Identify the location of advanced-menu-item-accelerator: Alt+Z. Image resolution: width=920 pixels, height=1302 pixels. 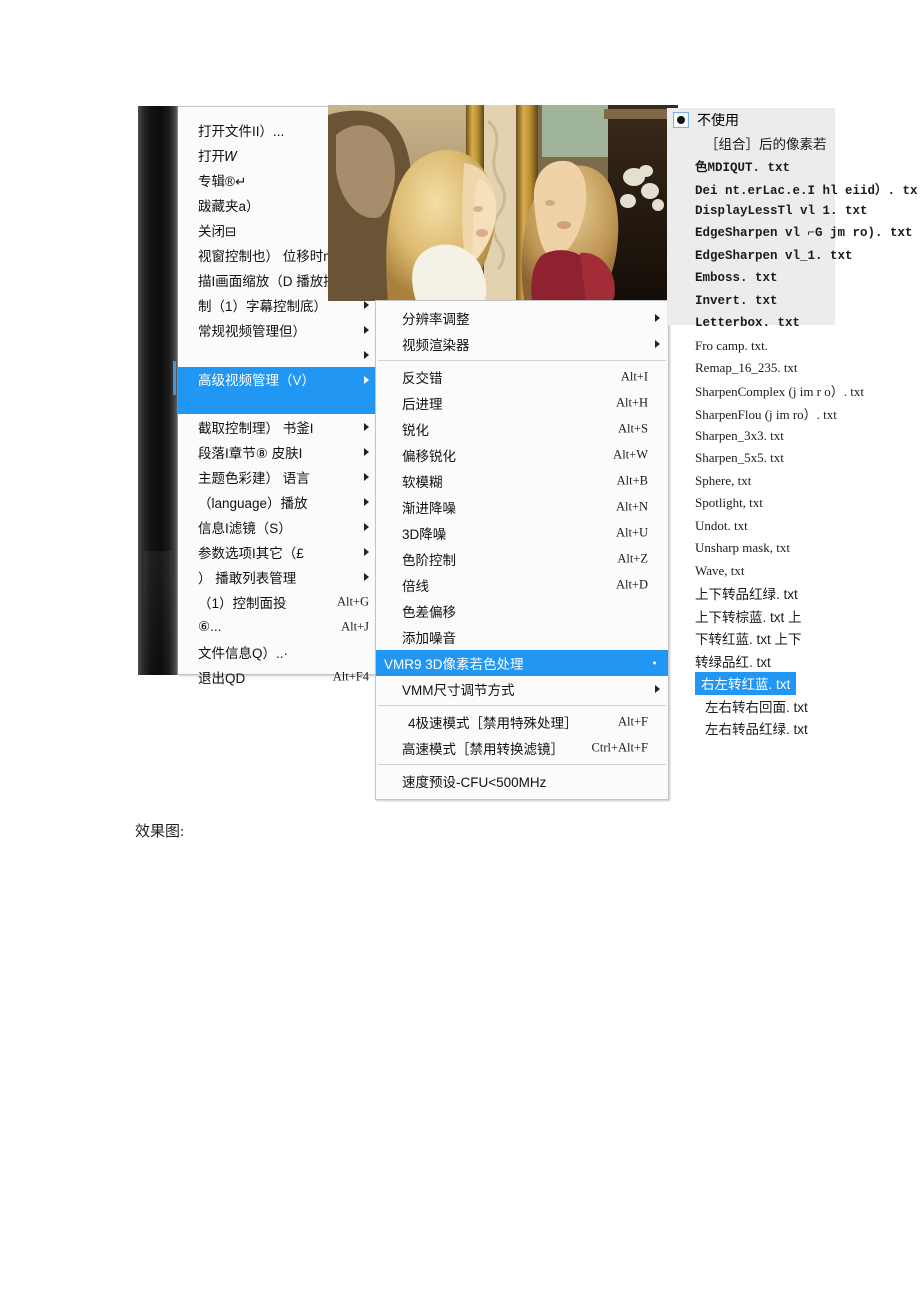
(632, 558).